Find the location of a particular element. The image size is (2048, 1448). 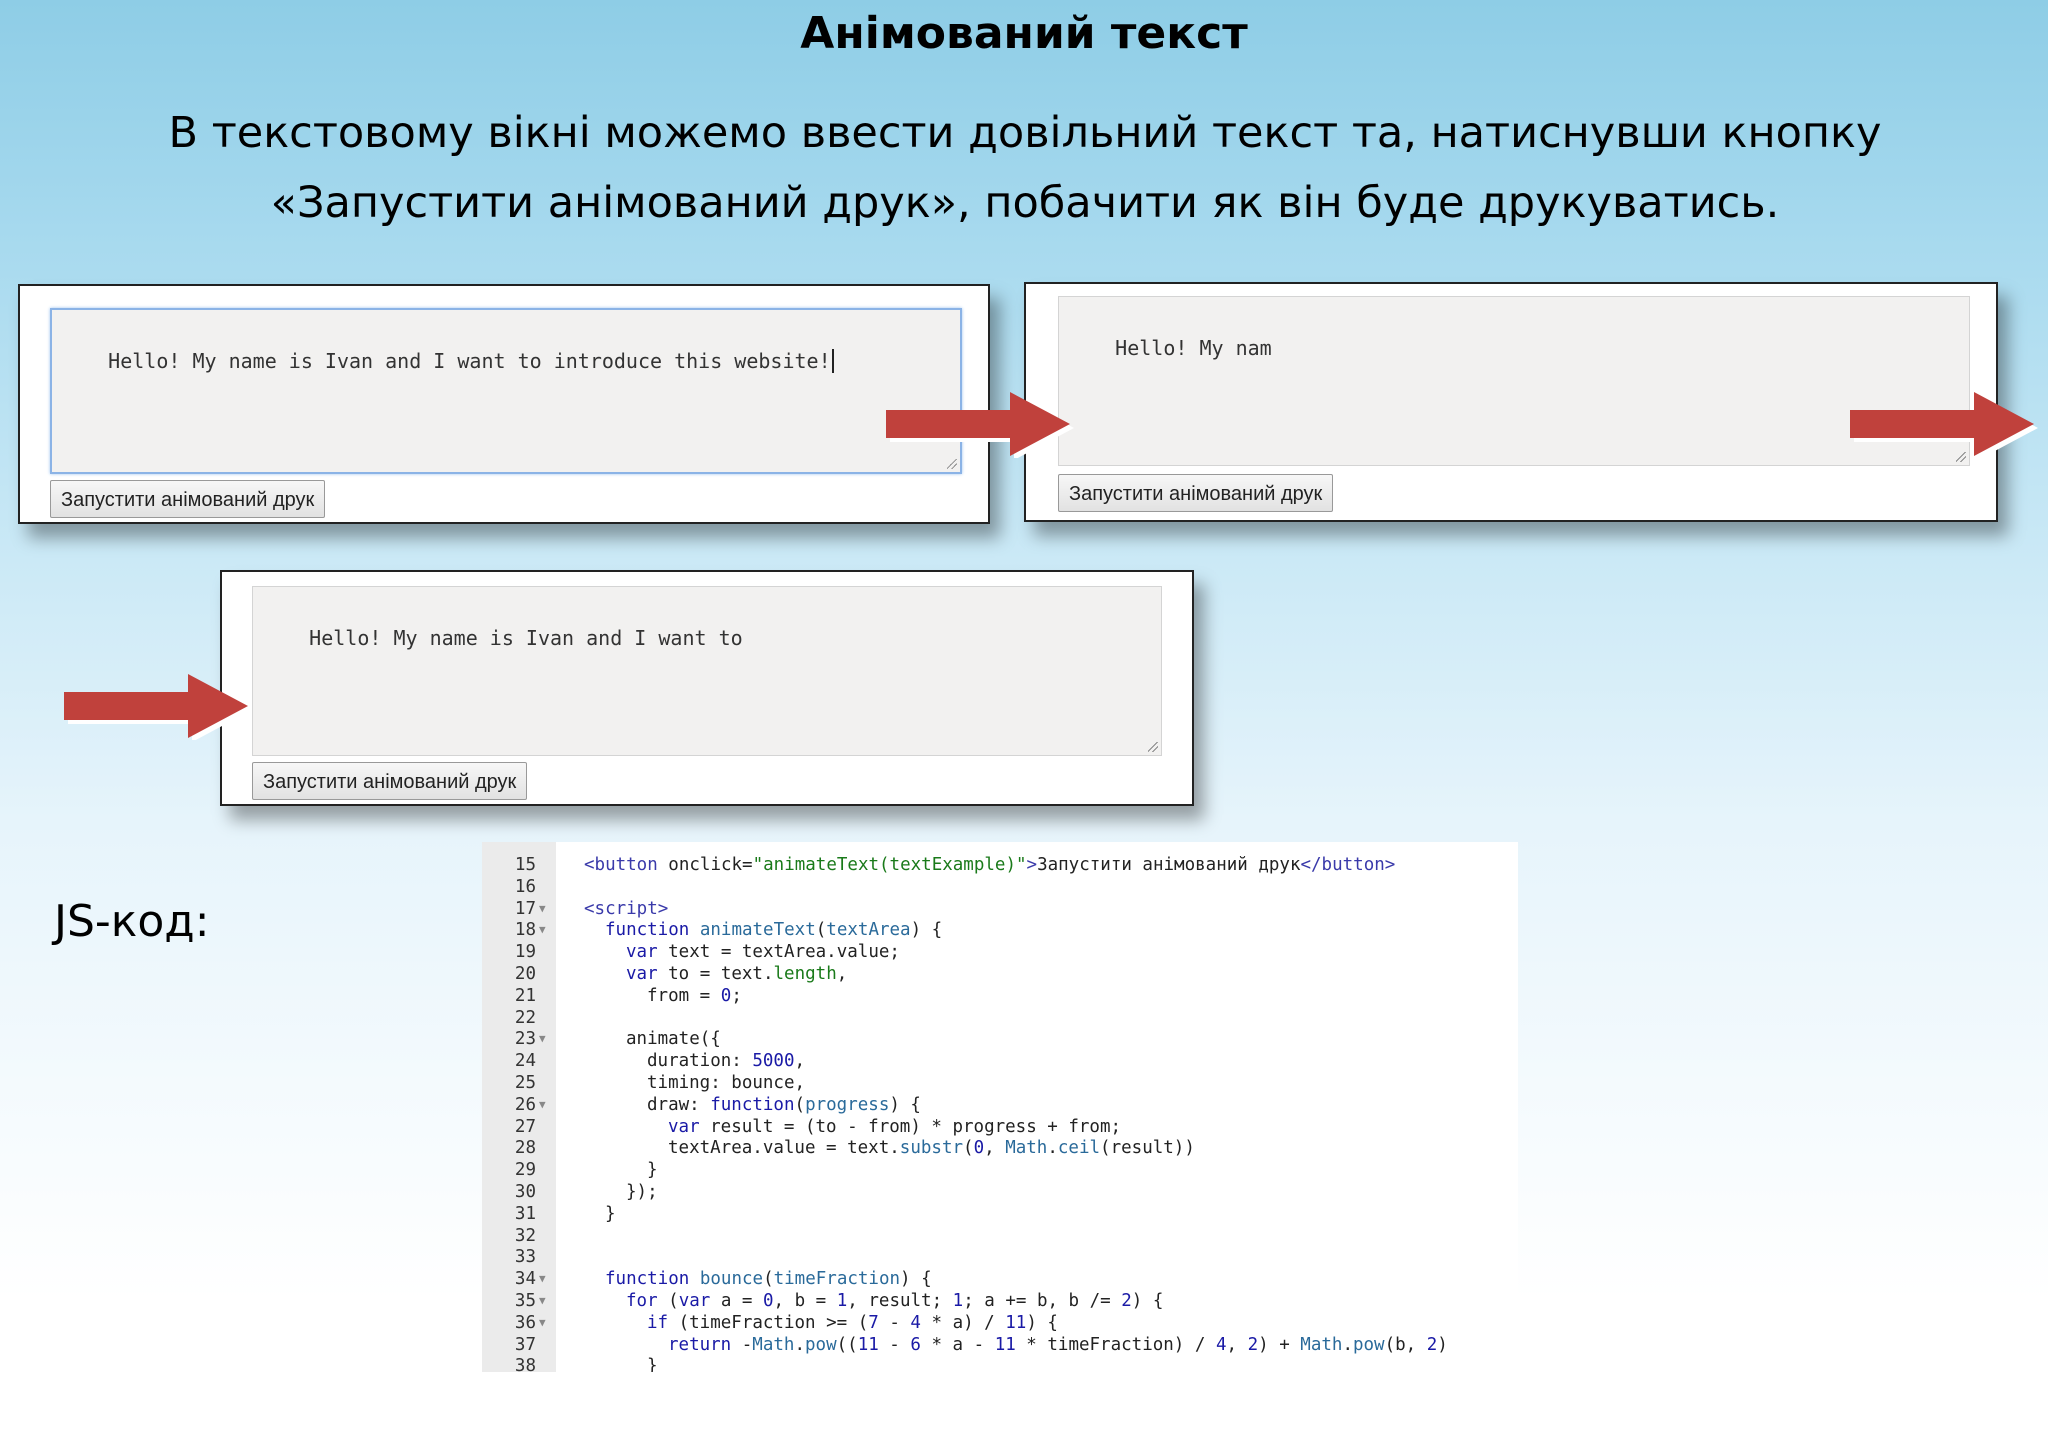

line-number: 26 is located at coordinates (525, 1104).